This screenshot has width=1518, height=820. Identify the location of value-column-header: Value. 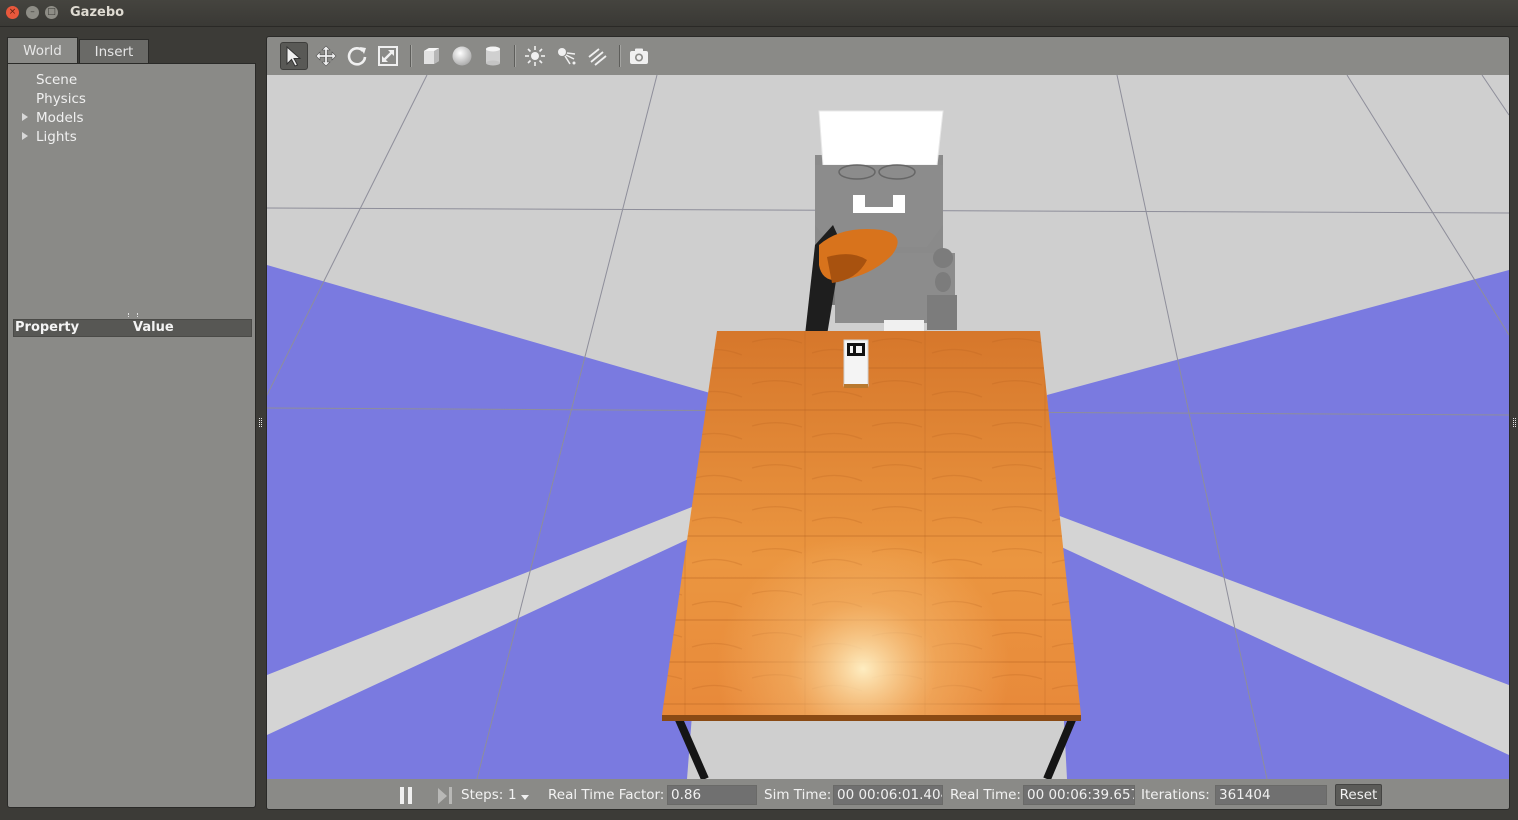
(153, 328).